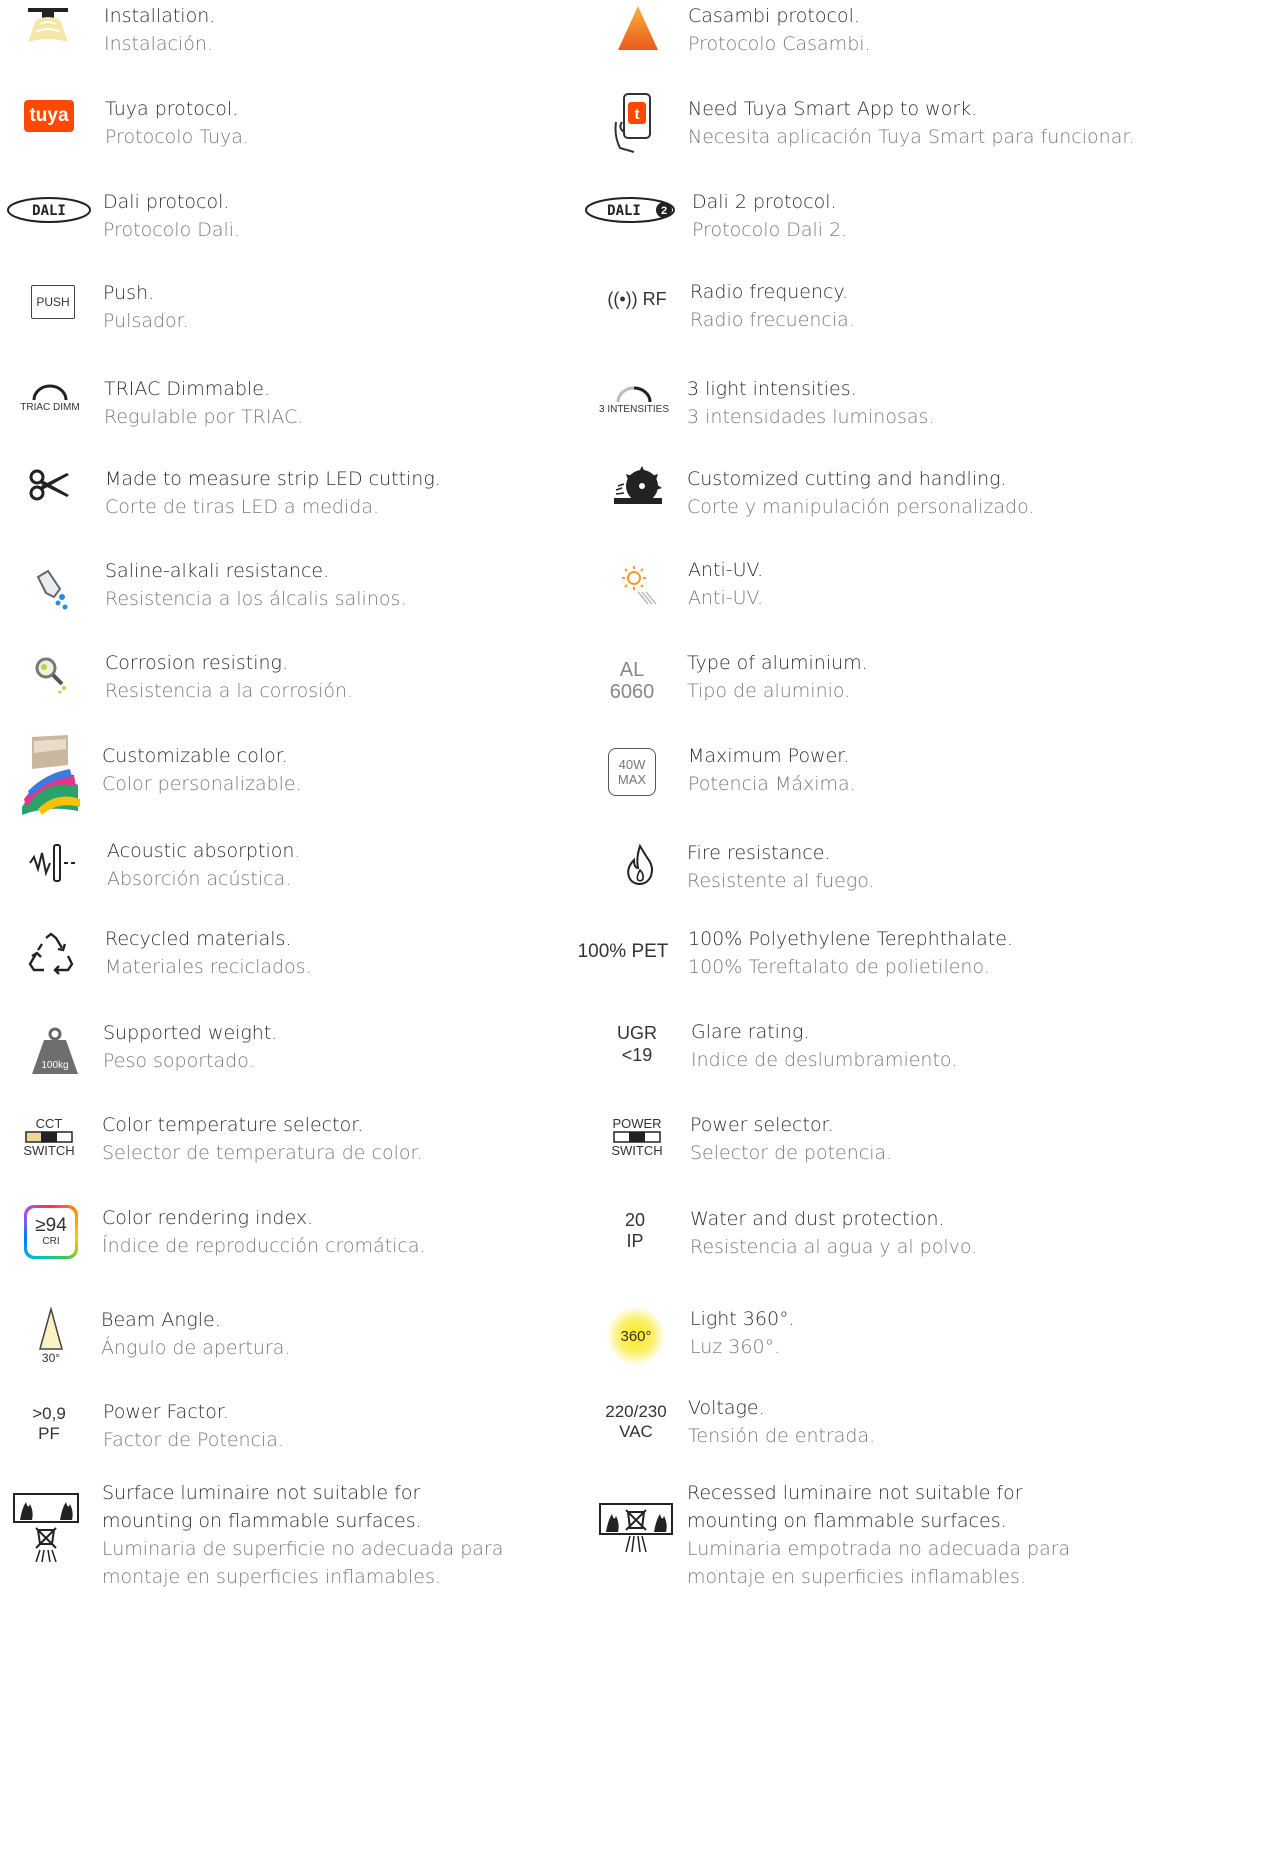  Describe the element at coordinates (770, 230) in the screenshot. I see `feature-title-es: Protocolo Dali 2.` at that location.